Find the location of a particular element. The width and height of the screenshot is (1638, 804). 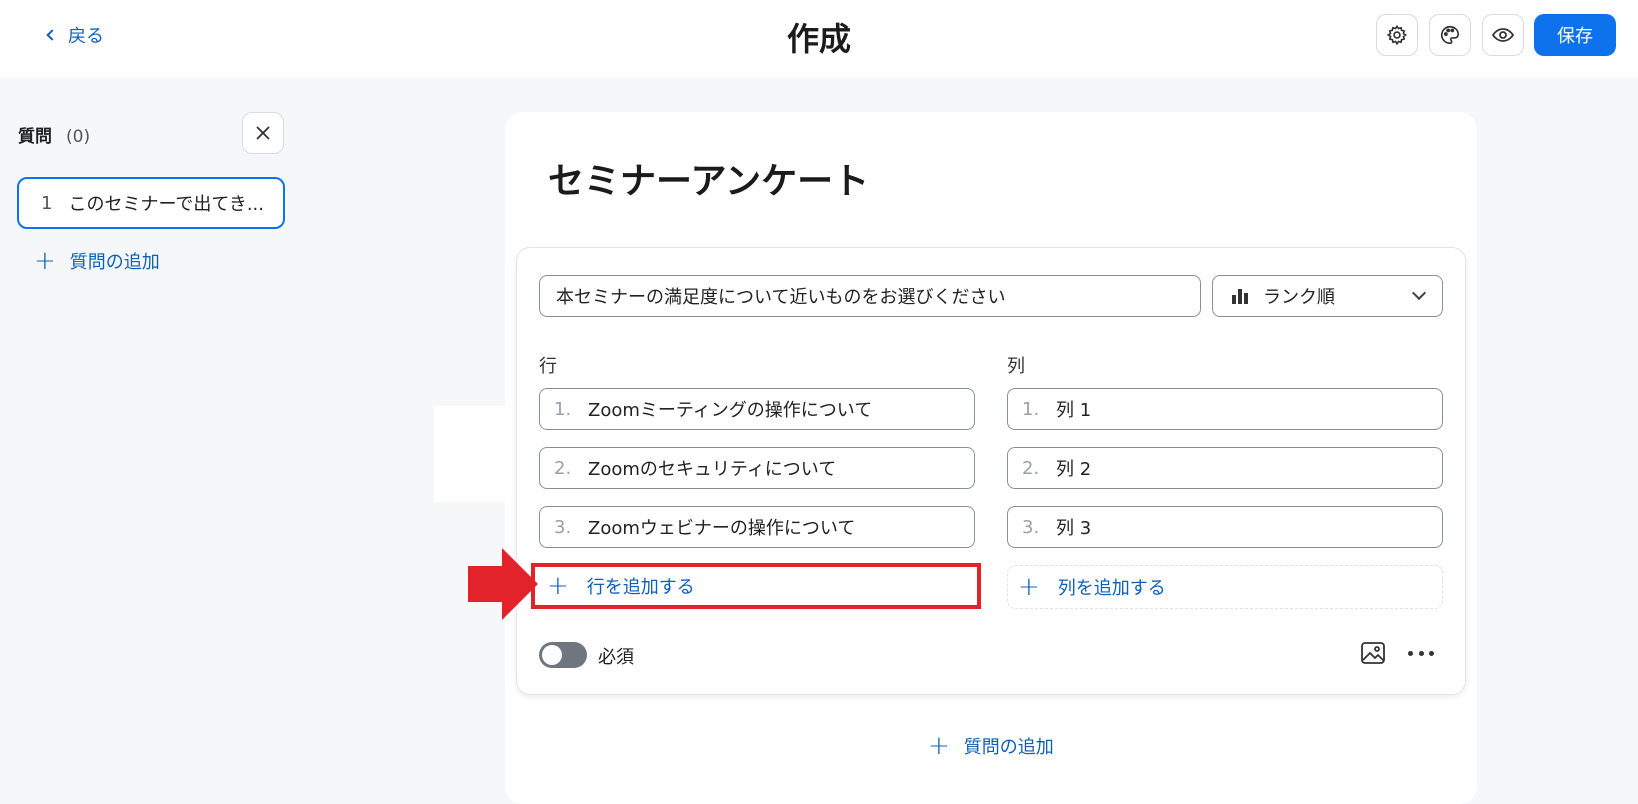

required-toggle is located at coordinates (563, 655).